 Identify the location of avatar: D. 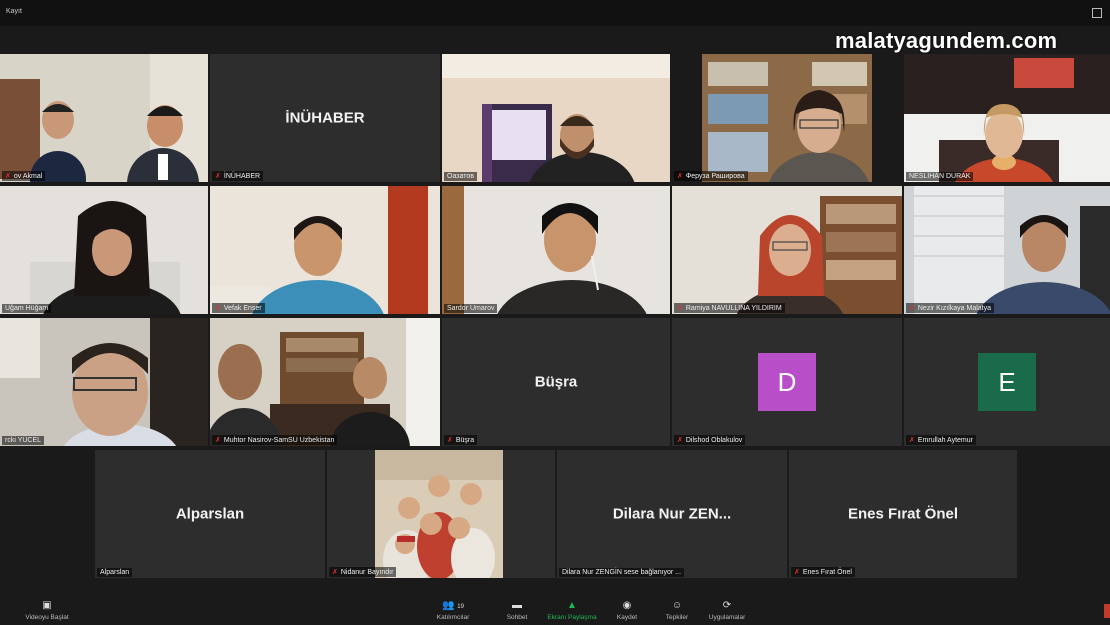
(787, 382).